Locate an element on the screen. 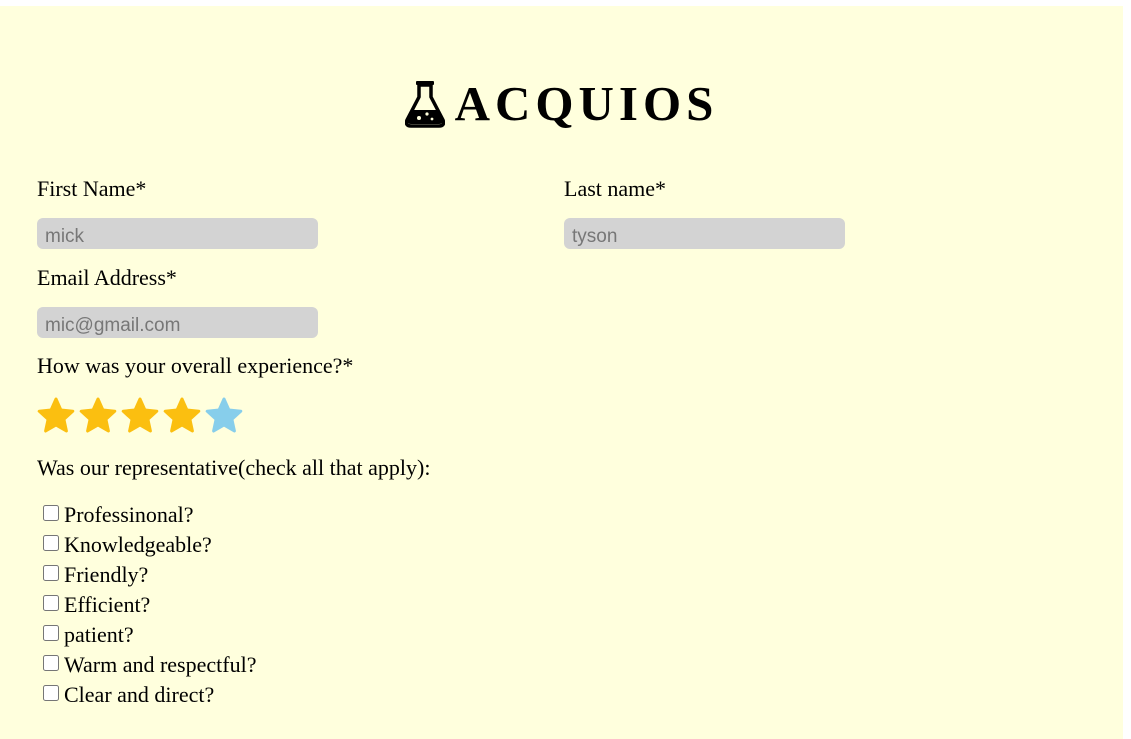  email-input is located at coordinates (177, 322).